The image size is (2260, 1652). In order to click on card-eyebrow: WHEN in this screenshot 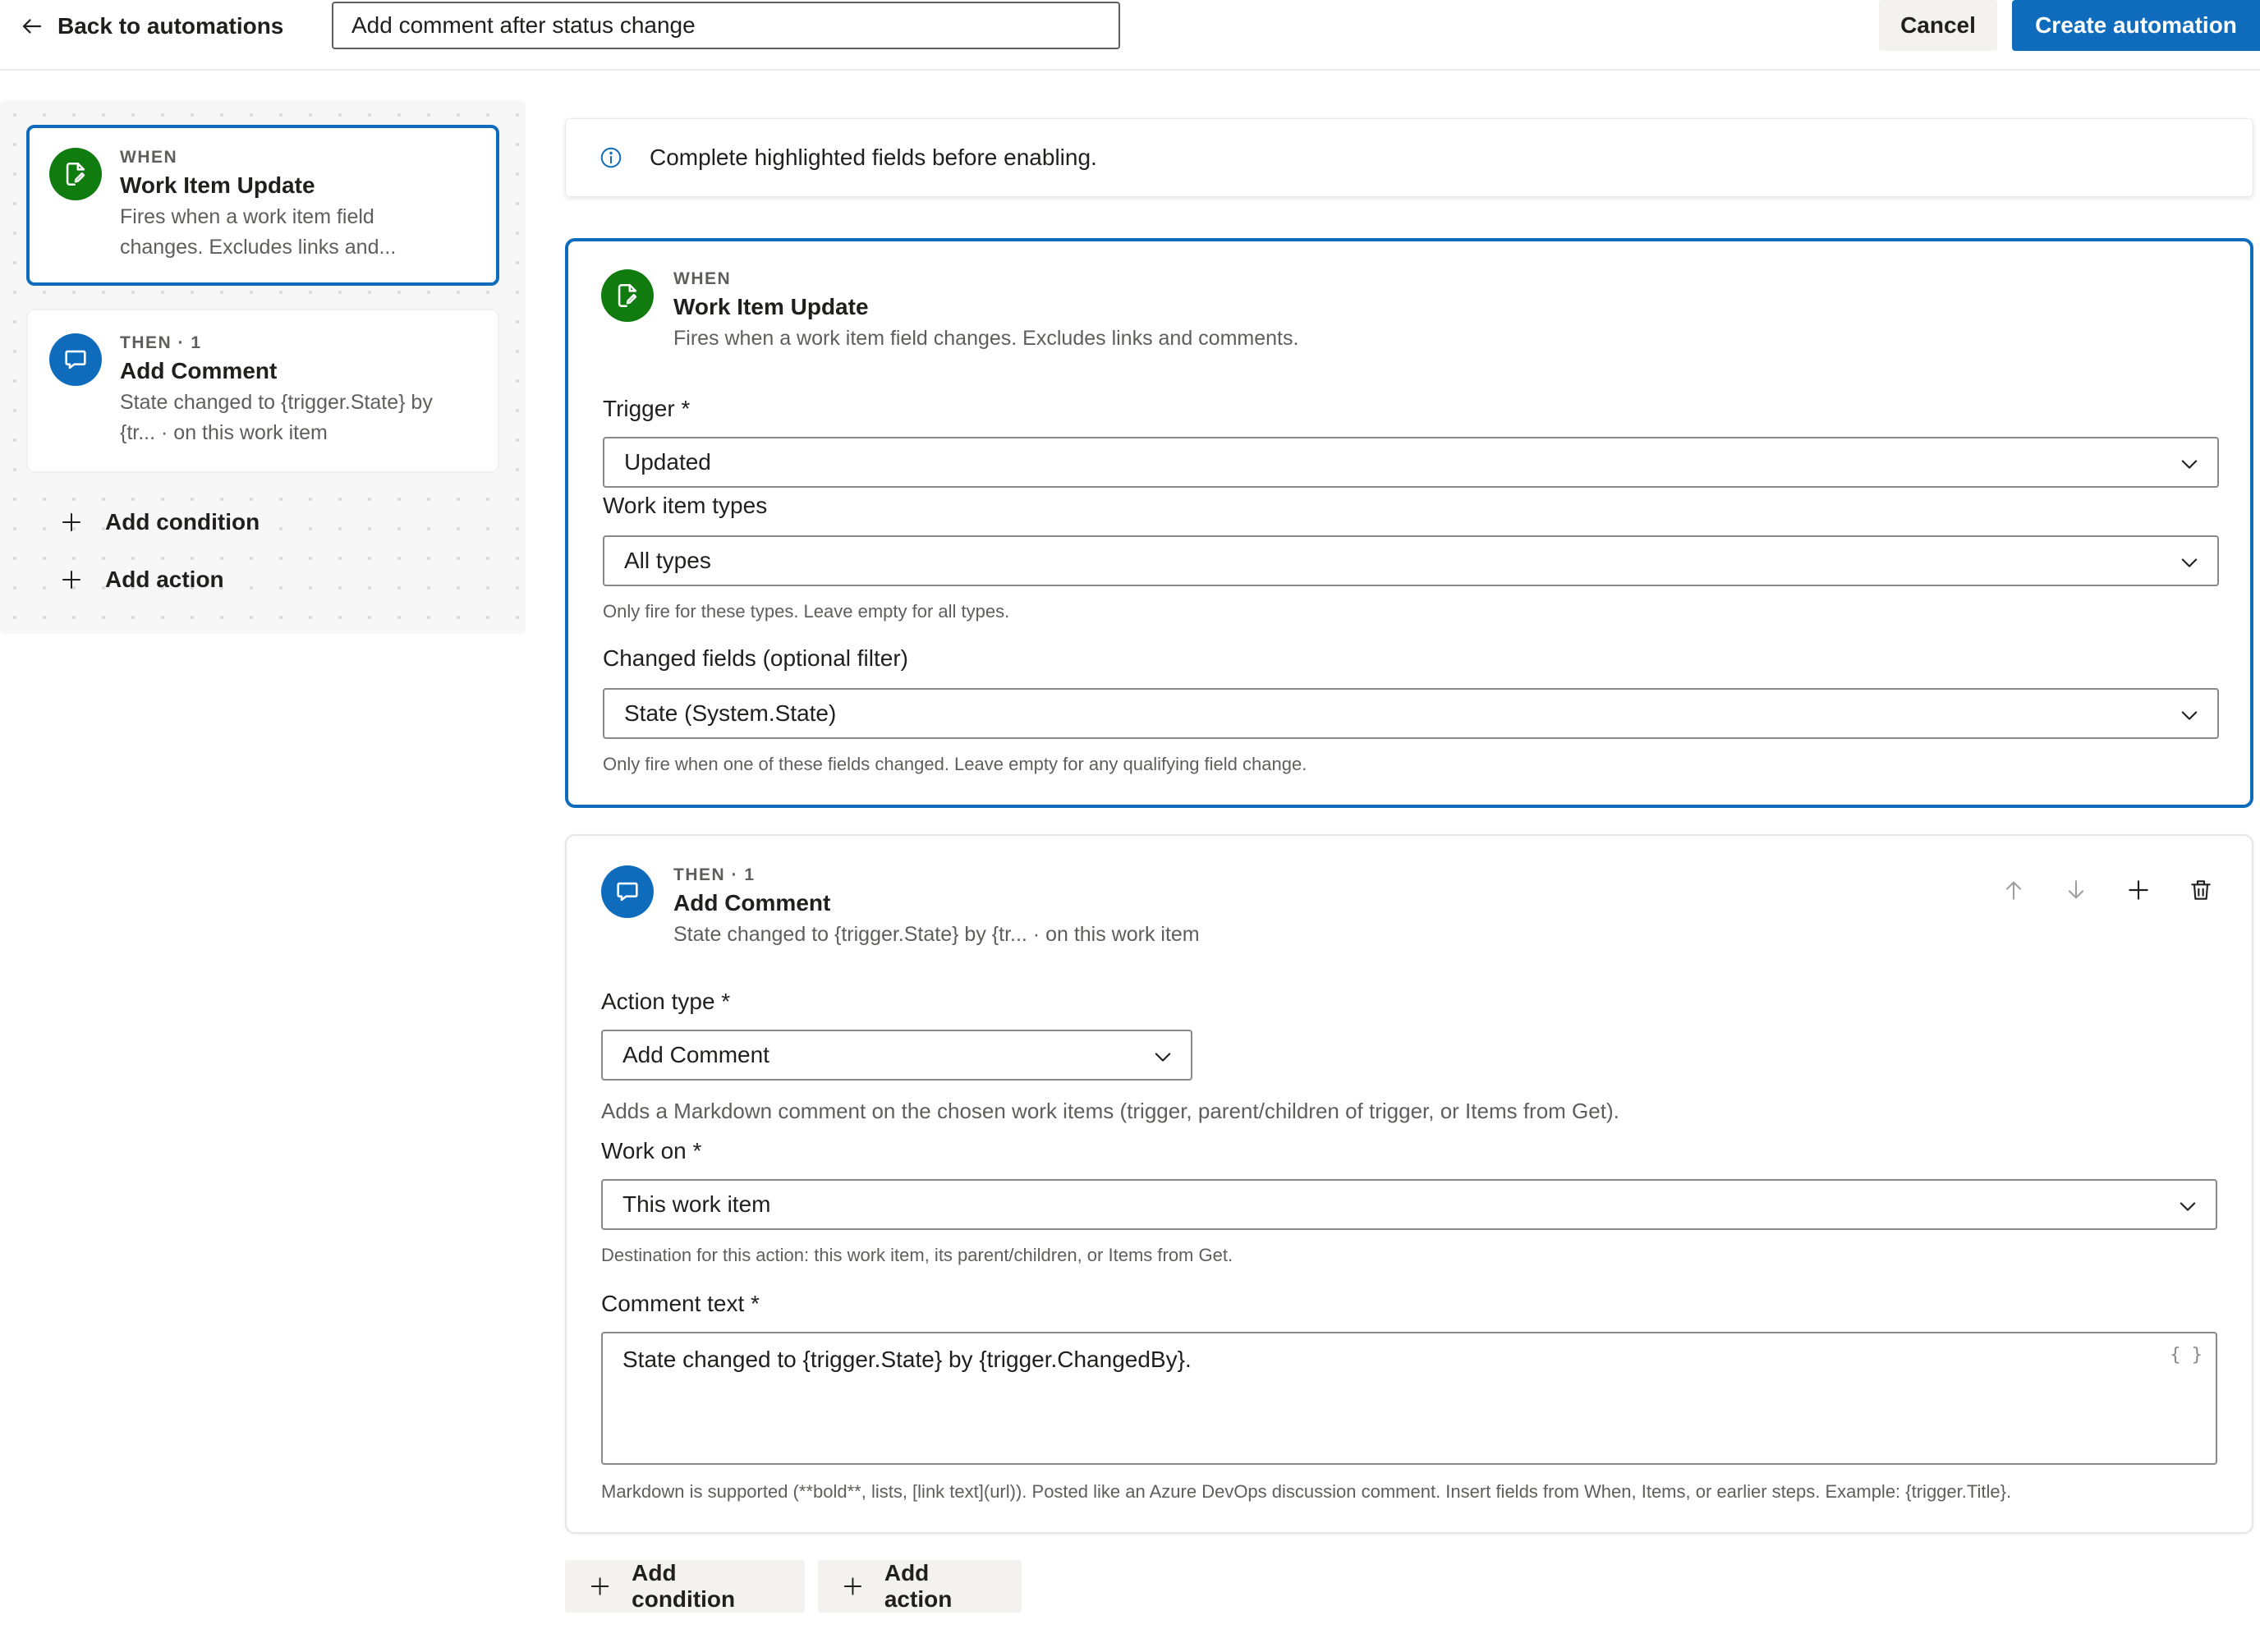, I will do `click(702, 279)`.